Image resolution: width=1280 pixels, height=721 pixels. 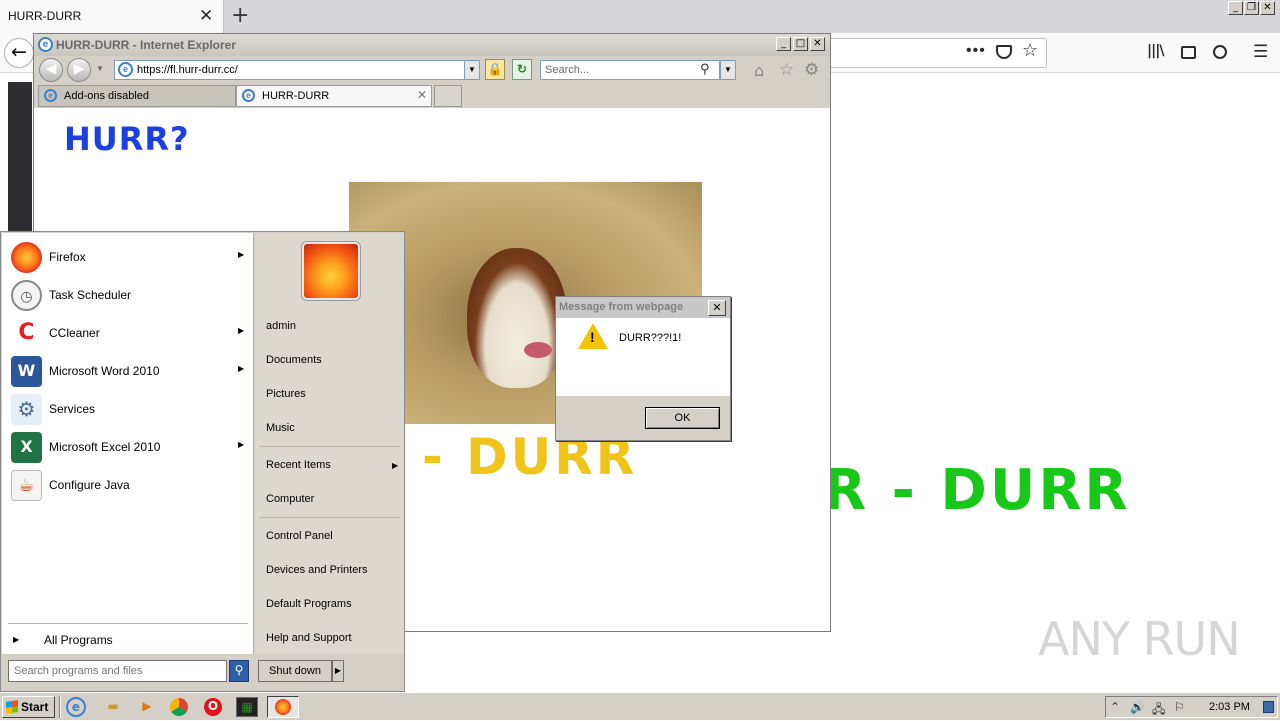 What do you see at coordinates (630, 70) in the screenshot?
I see `search-input: Search... ⚲` at bounding box center [630, 70].